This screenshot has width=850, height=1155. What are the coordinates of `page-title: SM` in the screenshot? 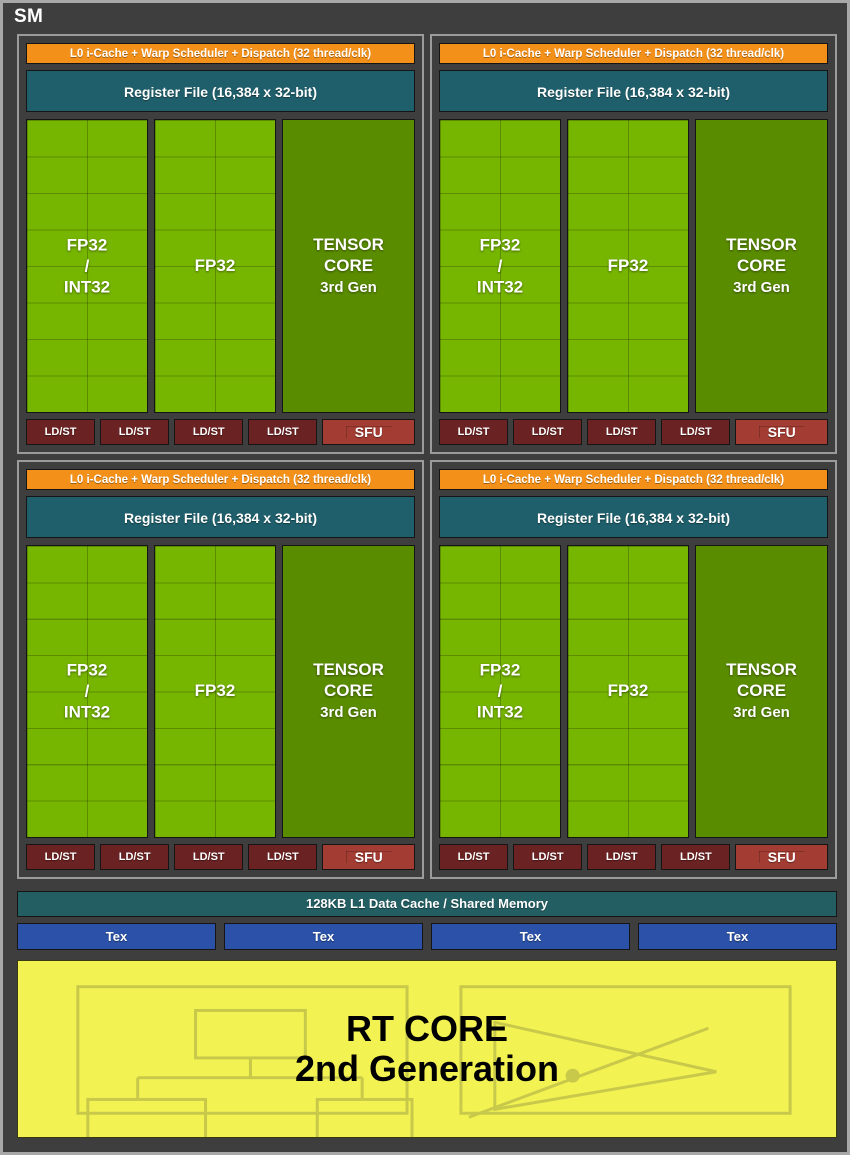 It's located at (29, 16).